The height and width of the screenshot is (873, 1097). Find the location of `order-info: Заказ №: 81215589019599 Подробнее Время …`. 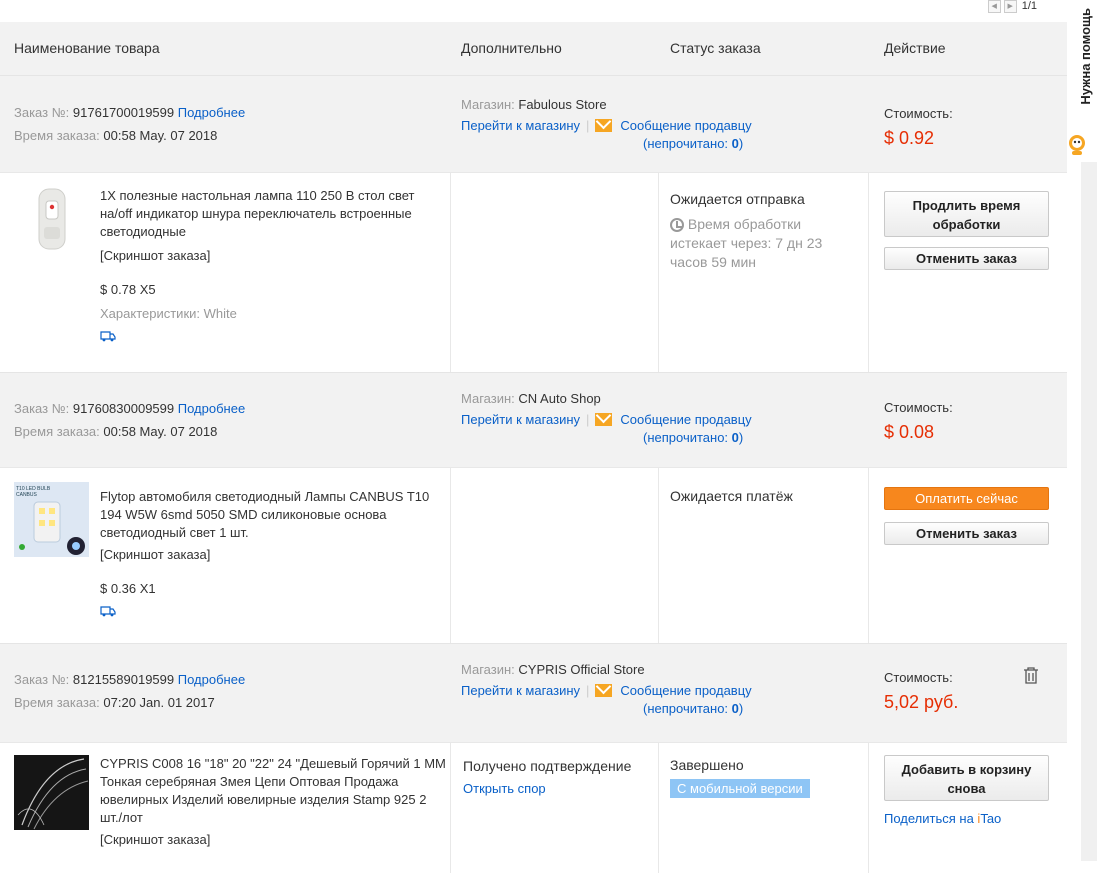

order-info: Заказ №: 81215589019599 Подробнее Время … is located at coordinates (129, 691).